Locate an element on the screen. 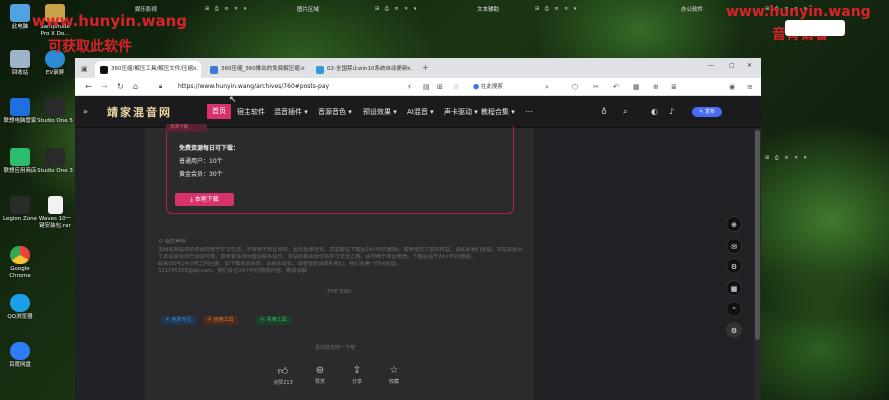  taskbar-widget is located at coordinates (815, 28).